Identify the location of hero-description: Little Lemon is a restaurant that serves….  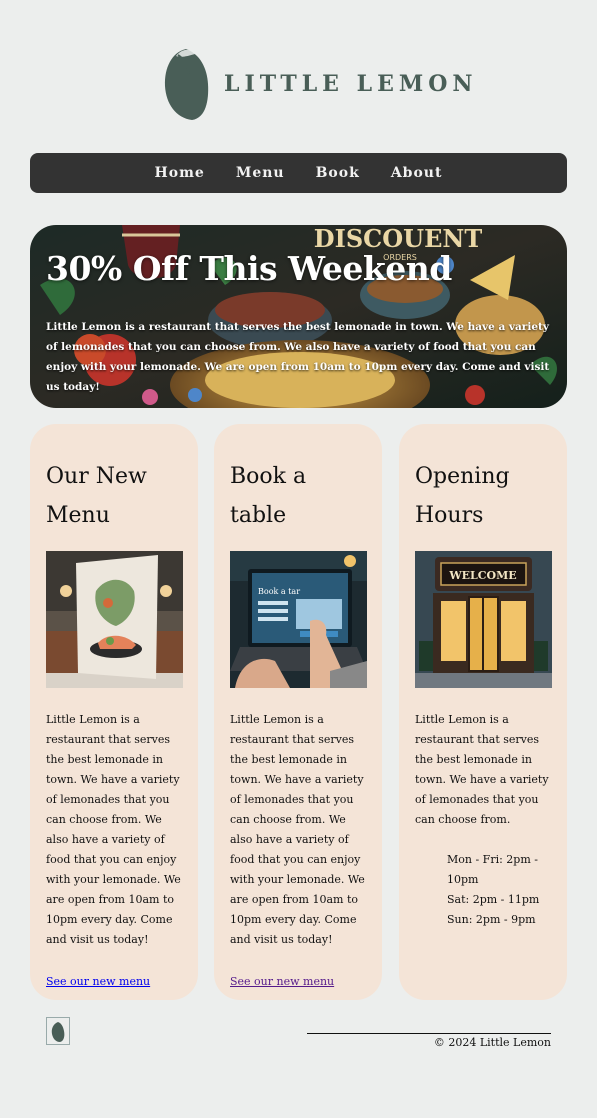
(298, 357).